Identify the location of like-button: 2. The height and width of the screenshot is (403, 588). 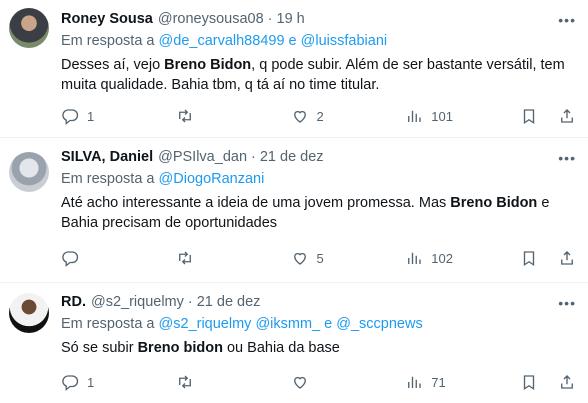
(348, 116).